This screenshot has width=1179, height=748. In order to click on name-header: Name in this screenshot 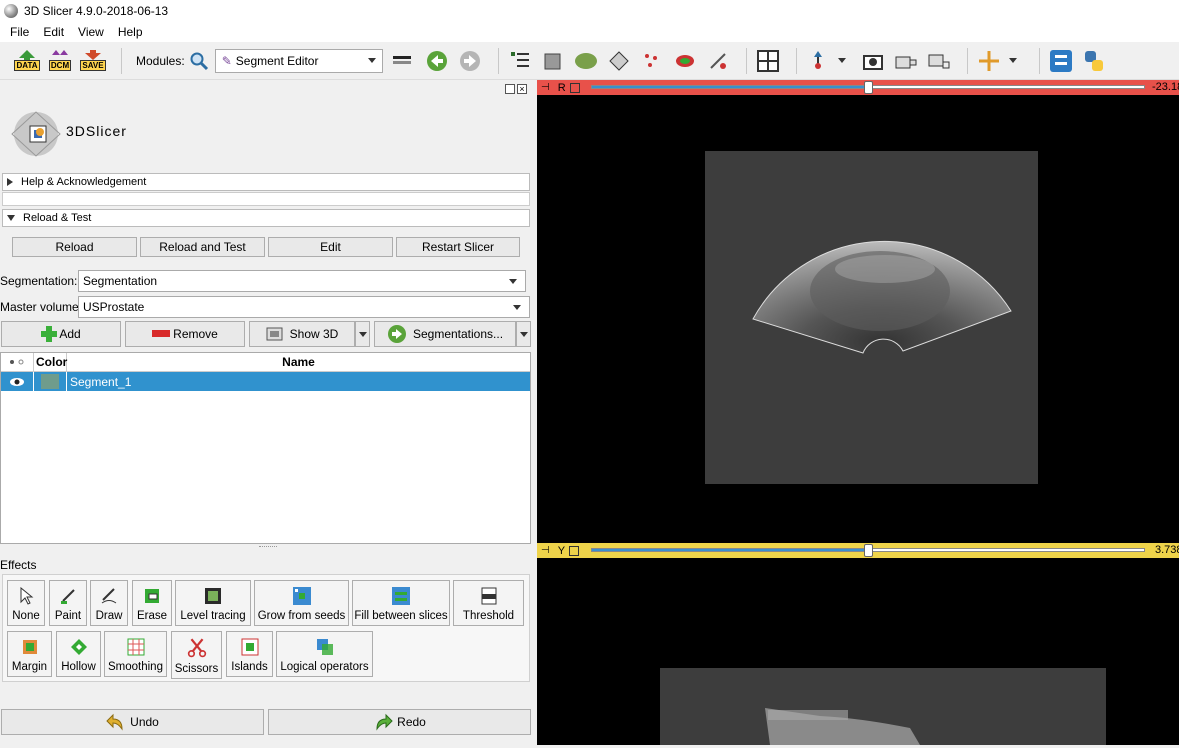, I will do `click(298, 362)`.